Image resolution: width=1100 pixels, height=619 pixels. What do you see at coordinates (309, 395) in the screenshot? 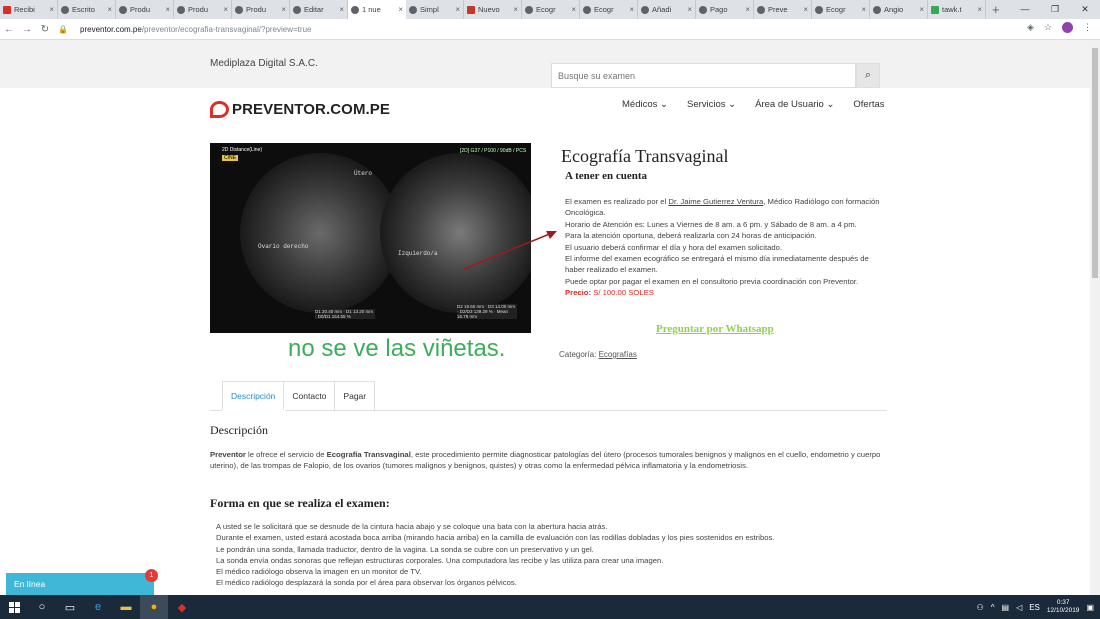
I see `tab-contacto: Contacto` at bounding box center [309, 395].